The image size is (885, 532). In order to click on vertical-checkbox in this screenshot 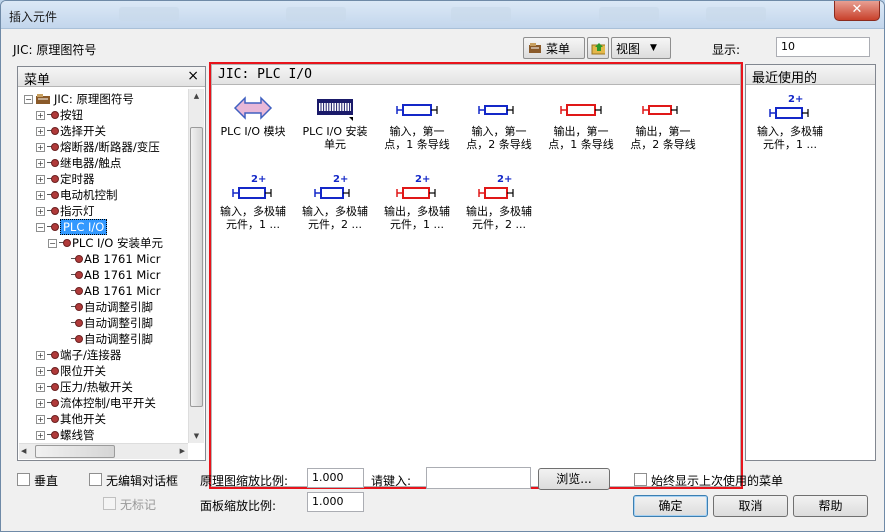, I will do `click(23, 479)`.